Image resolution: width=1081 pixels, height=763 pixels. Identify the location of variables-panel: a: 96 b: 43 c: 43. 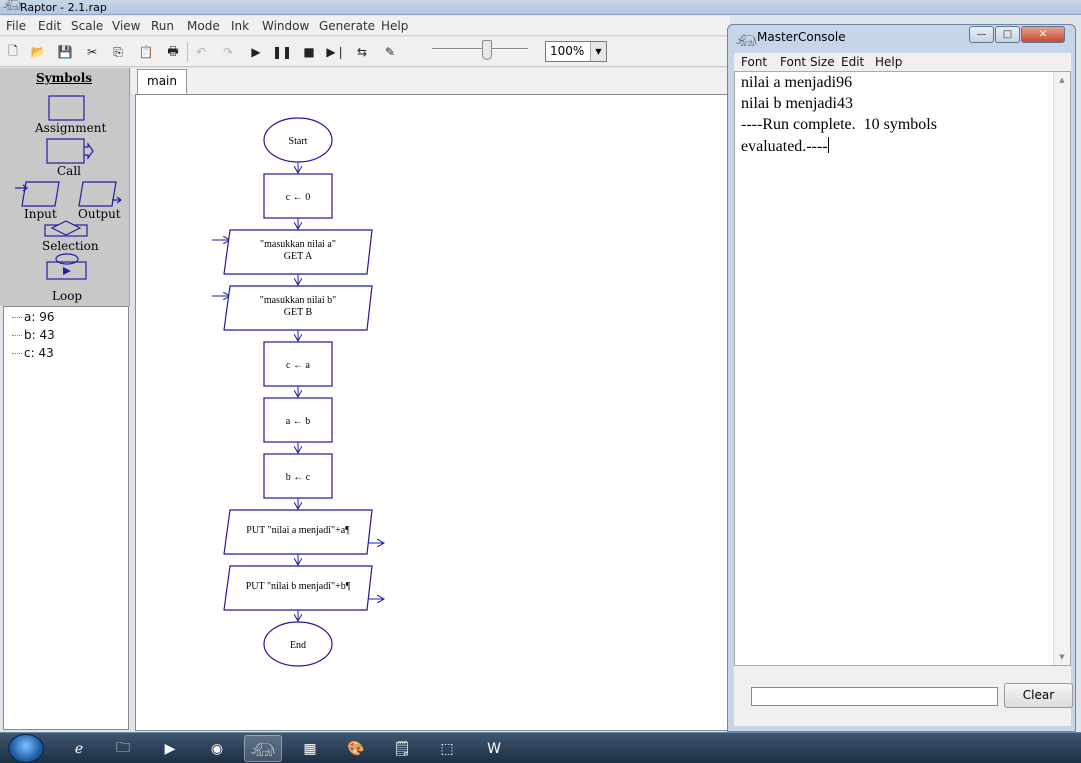
(66, 518).